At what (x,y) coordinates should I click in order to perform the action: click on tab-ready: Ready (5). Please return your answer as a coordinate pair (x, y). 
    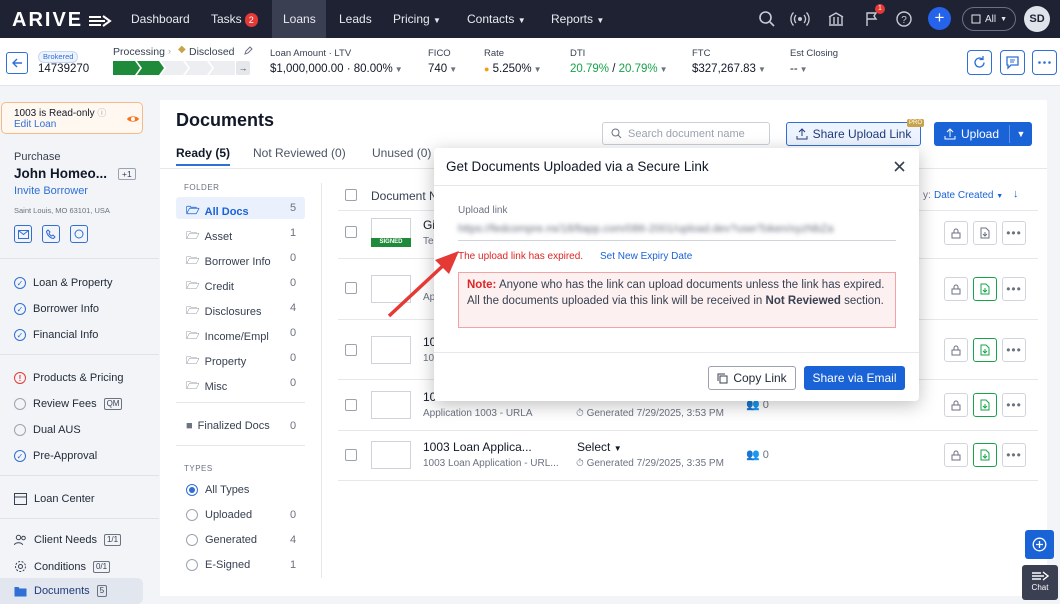
    Looking at the image, I should click on (203, 153).